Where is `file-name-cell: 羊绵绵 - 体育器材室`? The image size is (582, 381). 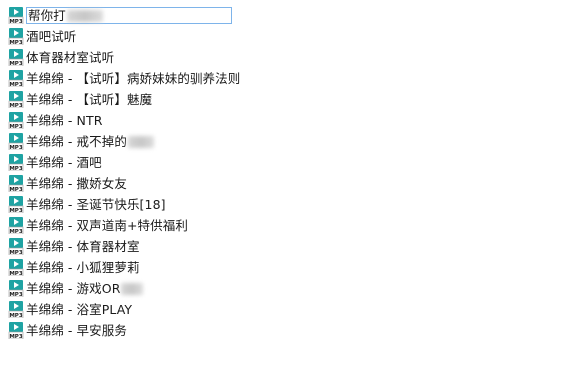 file-name-cell: 羊绵绵 - 体育器材室 is located at coordinates (83, 246).